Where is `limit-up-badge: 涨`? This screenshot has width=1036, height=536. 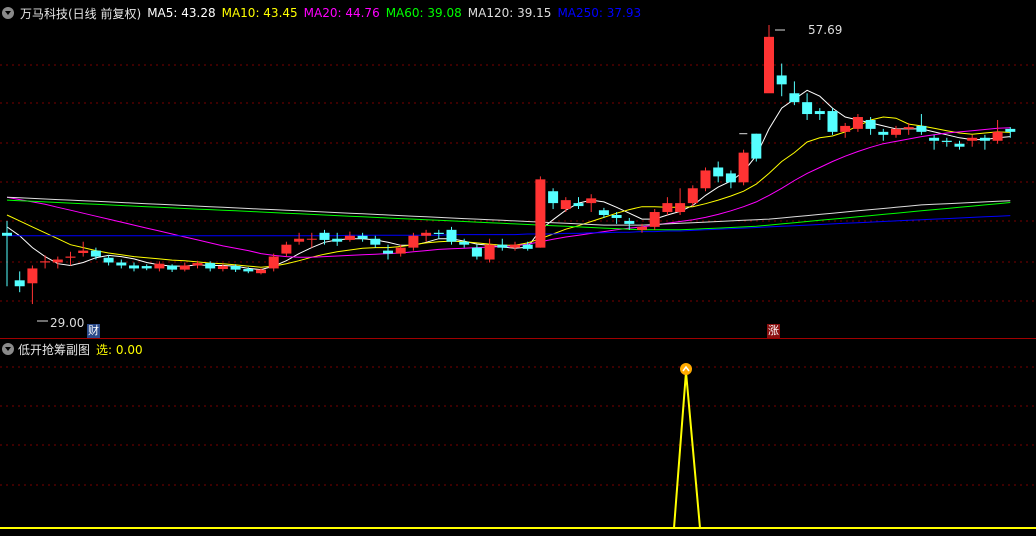 limit-up-badge: 涨 is located at coordinates (773, 331).